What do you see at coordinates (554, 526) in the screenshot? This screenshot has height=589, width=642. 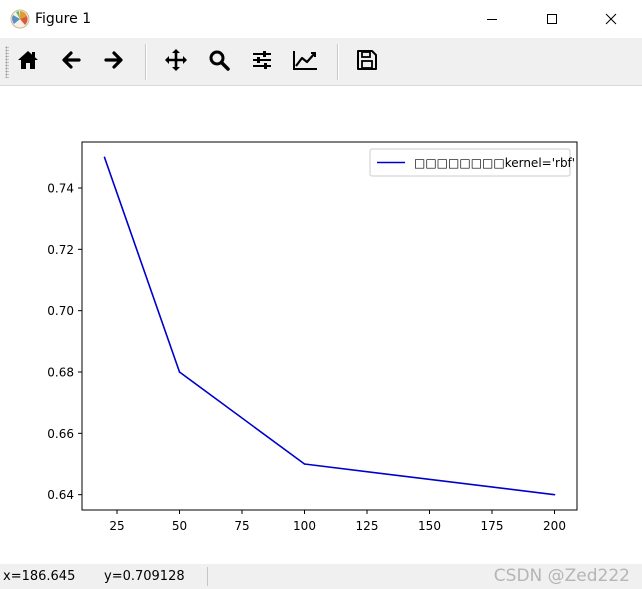 I see `x-tick-label: 200` at bounding box center [554, 526].